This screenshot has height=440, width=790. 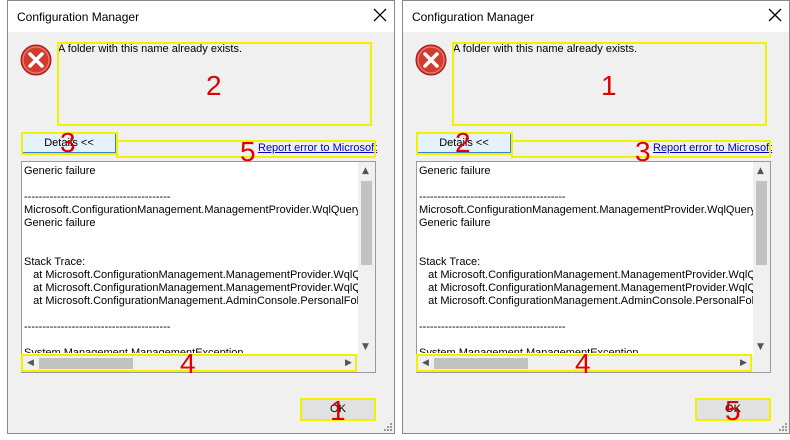 What do you see at coordinates (609, 85) in the screenshot?
I see `annotation-number: 1` at bounding box center [609, 85].